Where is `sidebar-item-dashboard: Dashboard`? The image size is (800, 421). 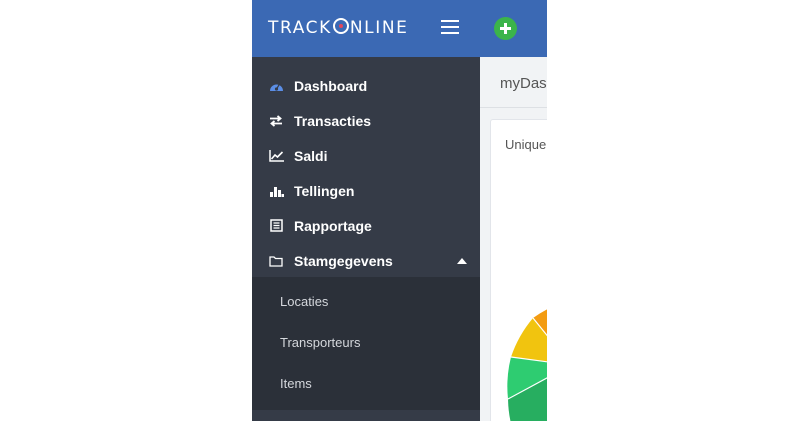 sidebar-item-dashboard: Dashboard is located at coordinates (366, 85).